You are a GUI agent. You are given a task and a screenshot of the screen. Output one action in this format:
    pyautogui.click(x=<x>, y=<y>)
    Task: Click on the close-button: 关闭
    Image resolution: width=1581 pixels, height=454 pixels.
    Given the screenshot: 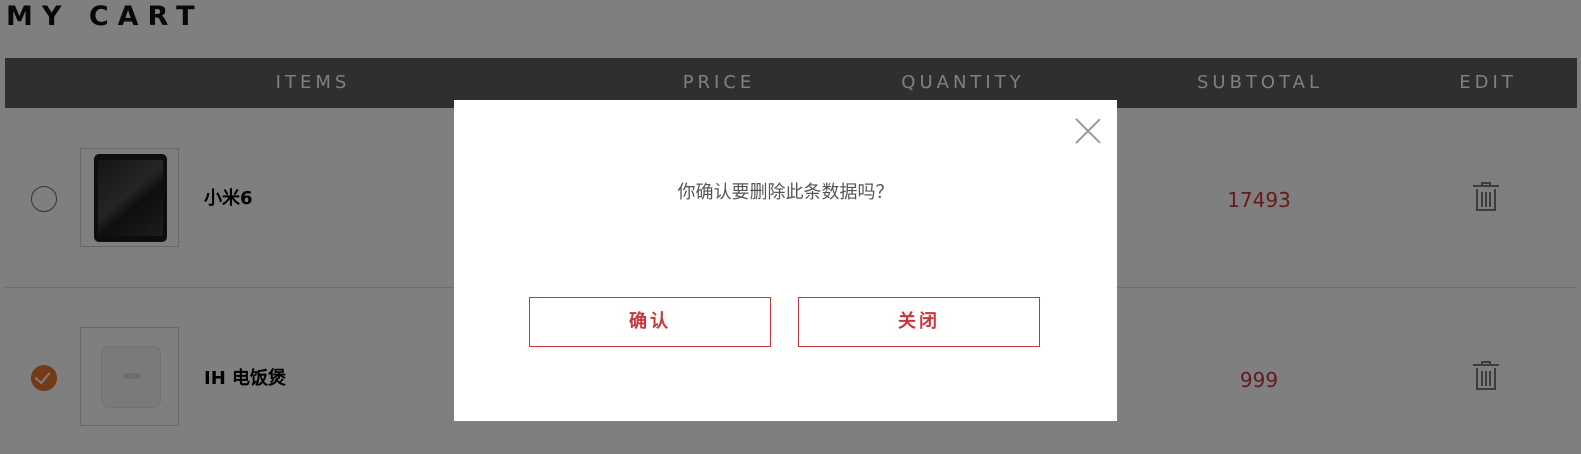 What is the action you would take?
    pyautogui.click(x=919, y=322)
    